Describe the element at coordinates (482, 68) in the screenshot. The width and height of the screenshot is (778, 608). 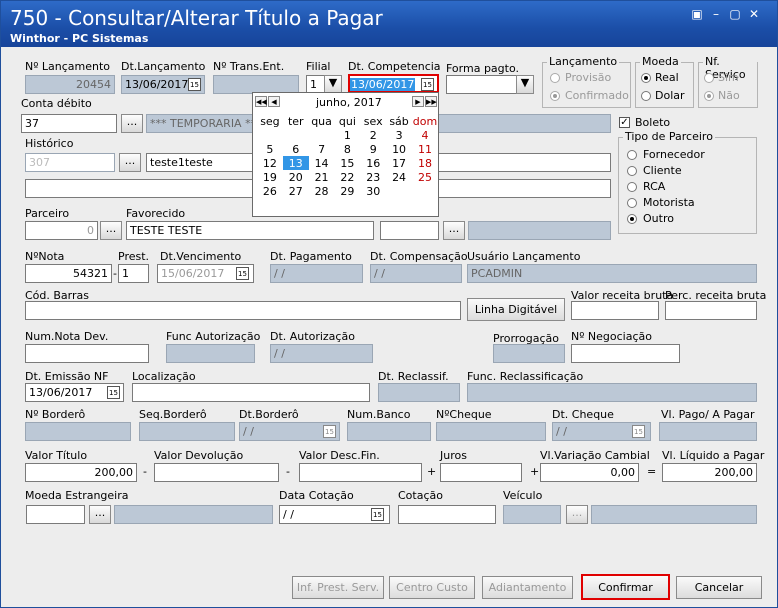
I see `label-forma-pagto: Forma pagto.` at that location.